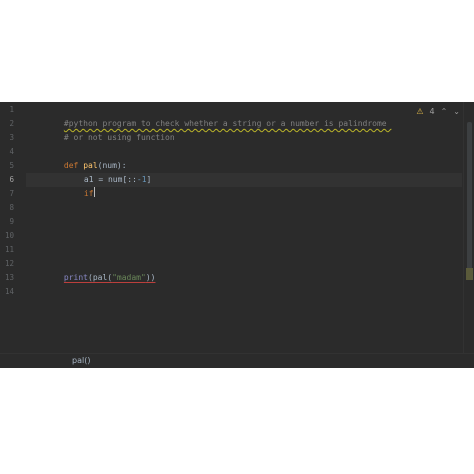 This screenshot has height=474, width=474. What do you see at coordinates (13, 228) in the screenshot?
I see `line-number-gutter: 1 2 3 4 5 6 7 8 9 10 11 12 13 14` at bounding box center [13, 228].